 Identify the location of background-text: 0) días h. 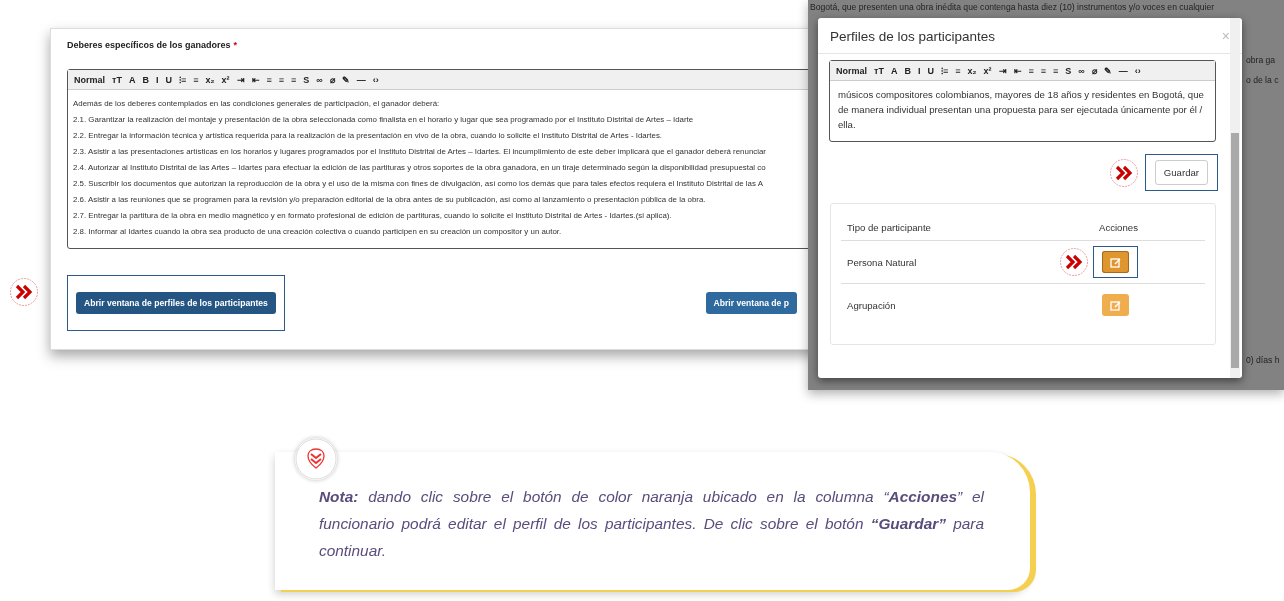
(1263, 360).